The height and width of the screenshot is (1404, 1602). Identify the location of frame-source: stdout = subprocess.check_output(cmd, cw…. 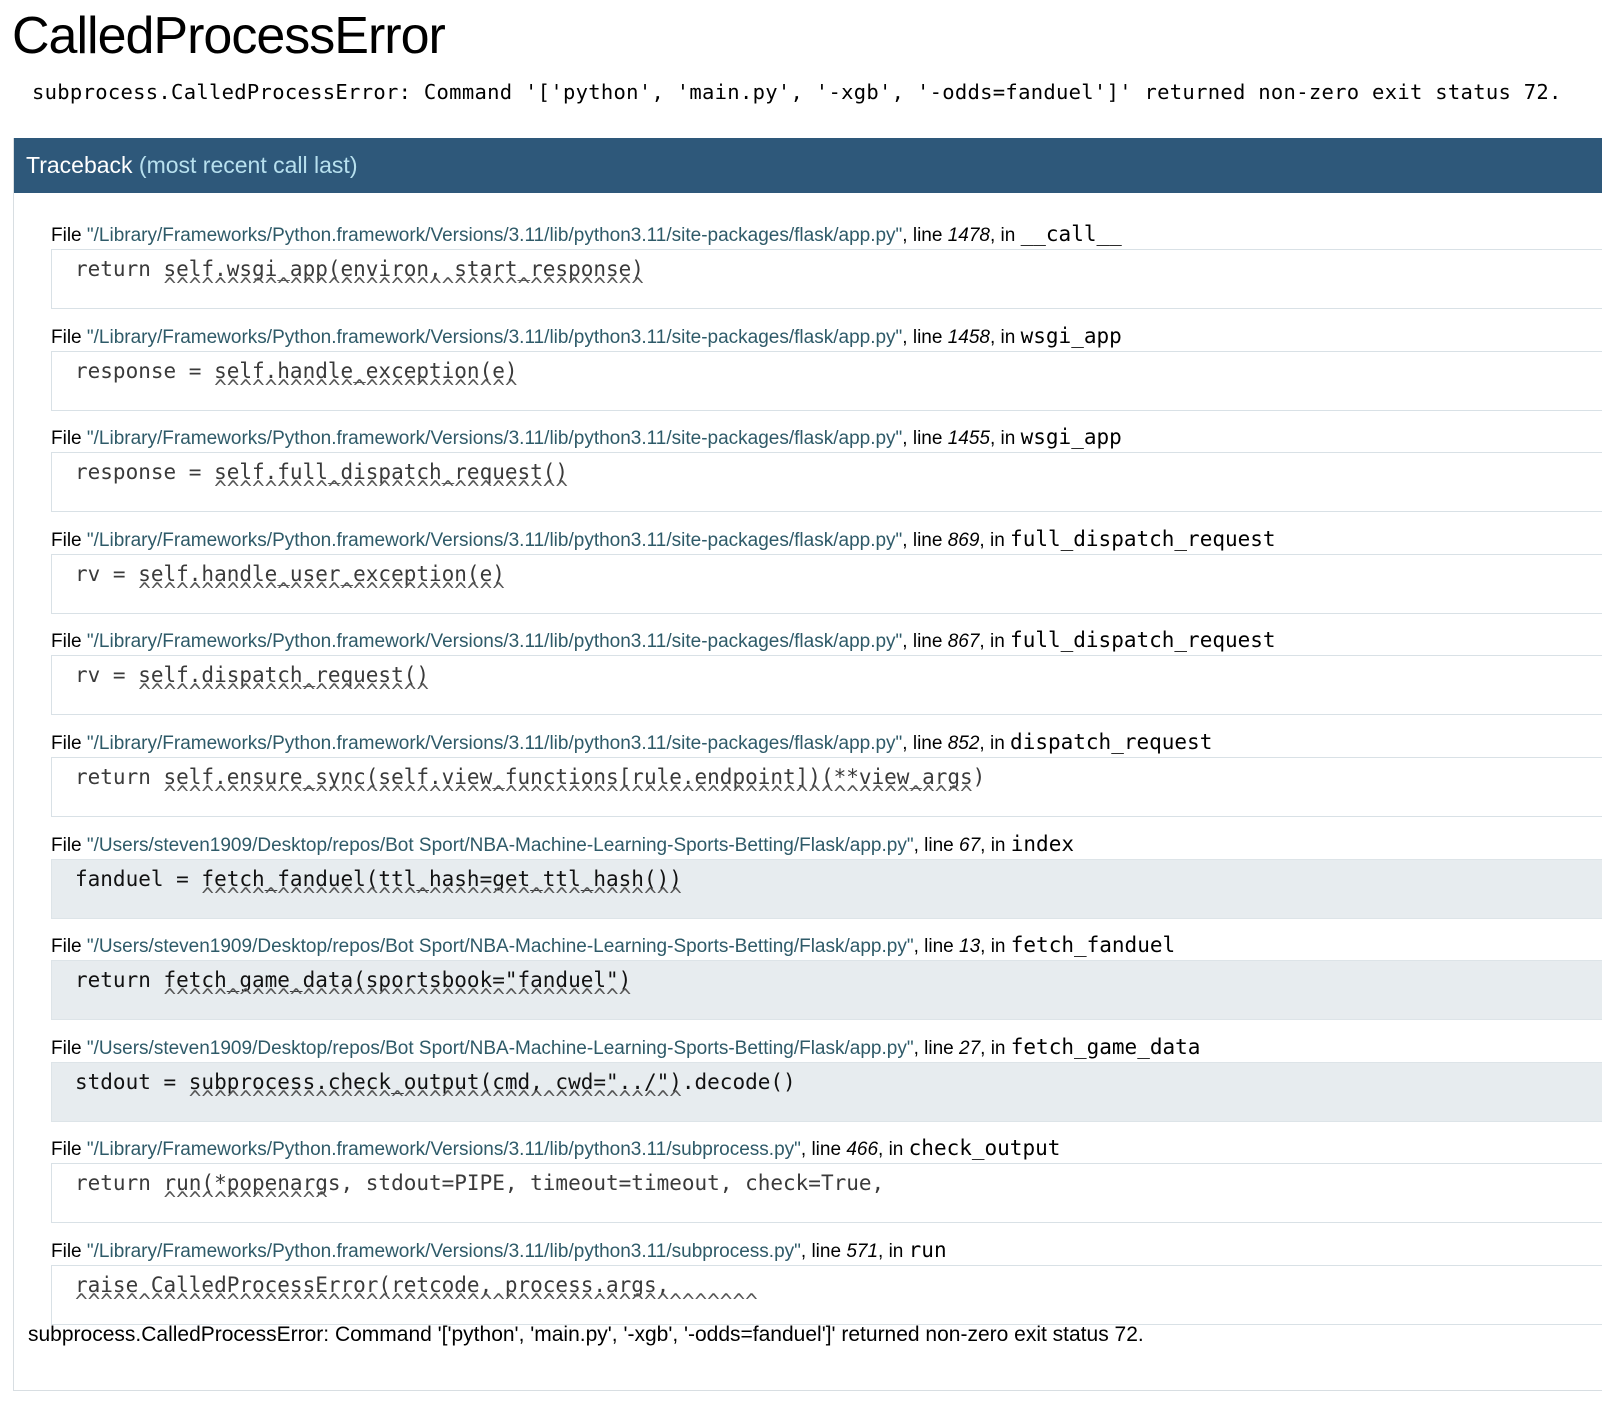
(826, 1091).